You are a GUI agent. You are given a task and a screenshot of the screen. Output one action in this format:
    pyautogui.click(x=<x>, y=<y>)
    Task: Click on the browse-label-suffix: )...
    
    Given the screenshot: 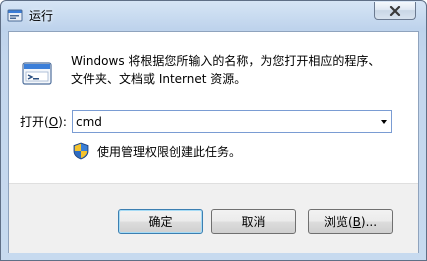 What is the action you would take?
    pyautogui.click(x=369, y=221)
    